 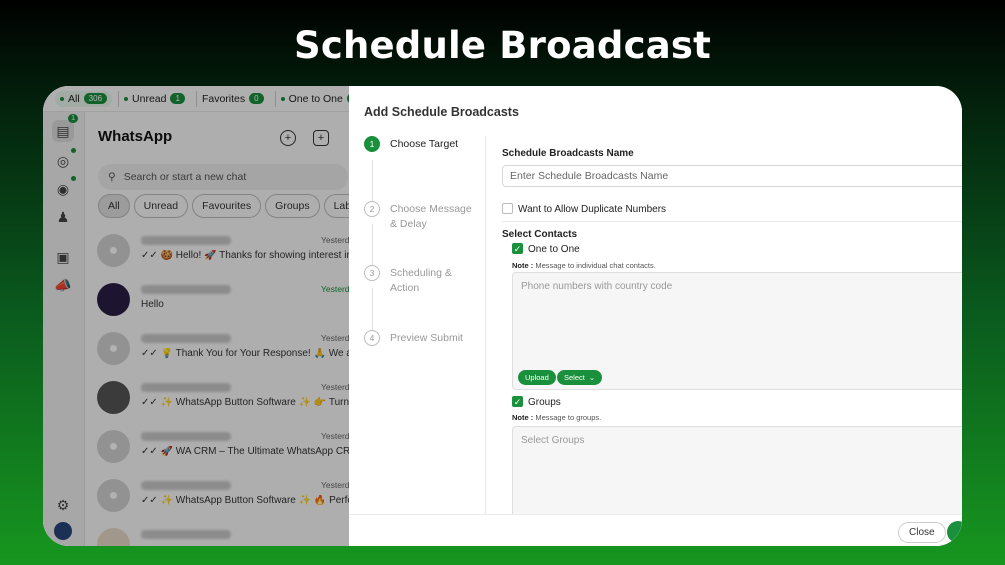 I want to click on steps-divider, so click(x=485, y=326).